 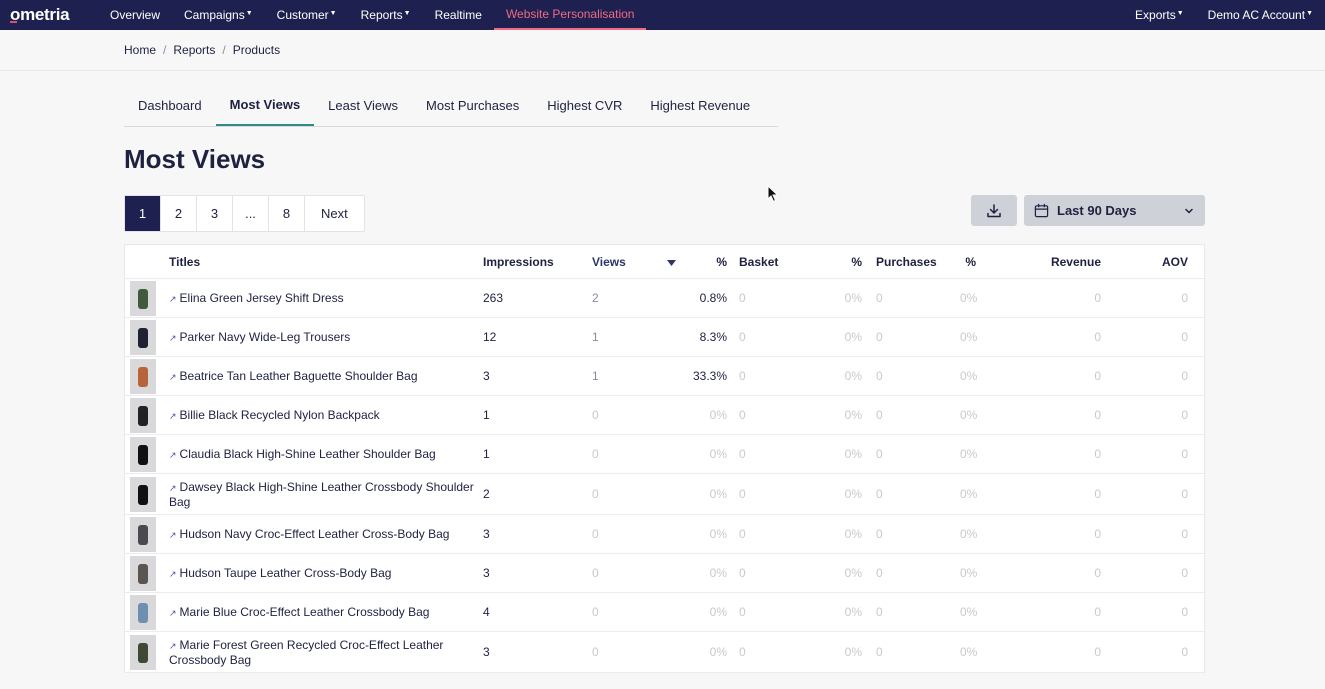 I want to click on breadcrumb-reports: Reports, so click(x=194, y=50).